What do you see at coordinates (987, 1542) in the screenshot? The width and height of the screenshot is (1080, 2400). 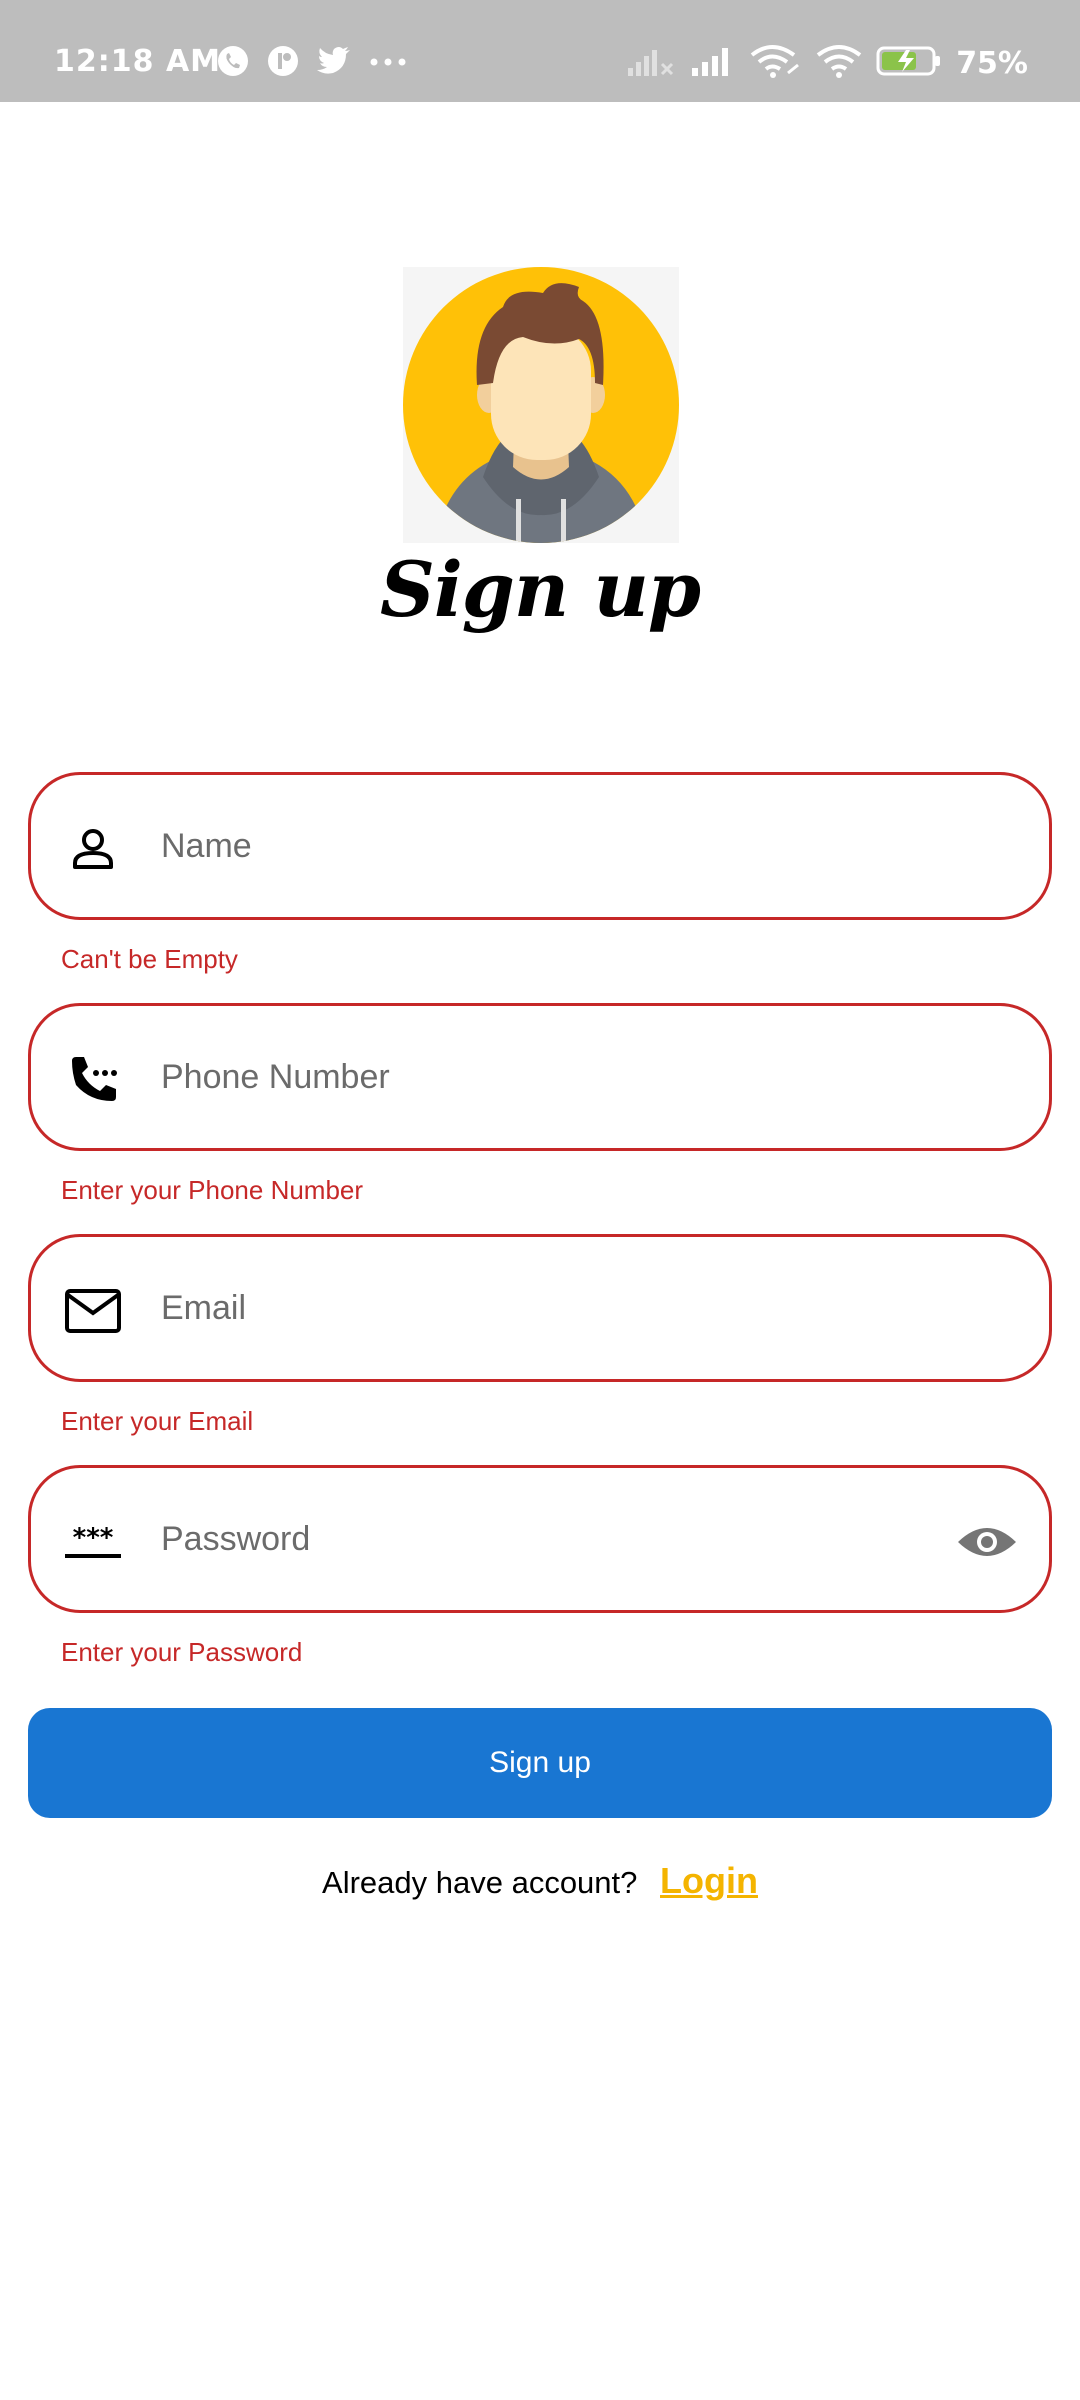 I see `eye-icon` at bounding box center [987, 1542].